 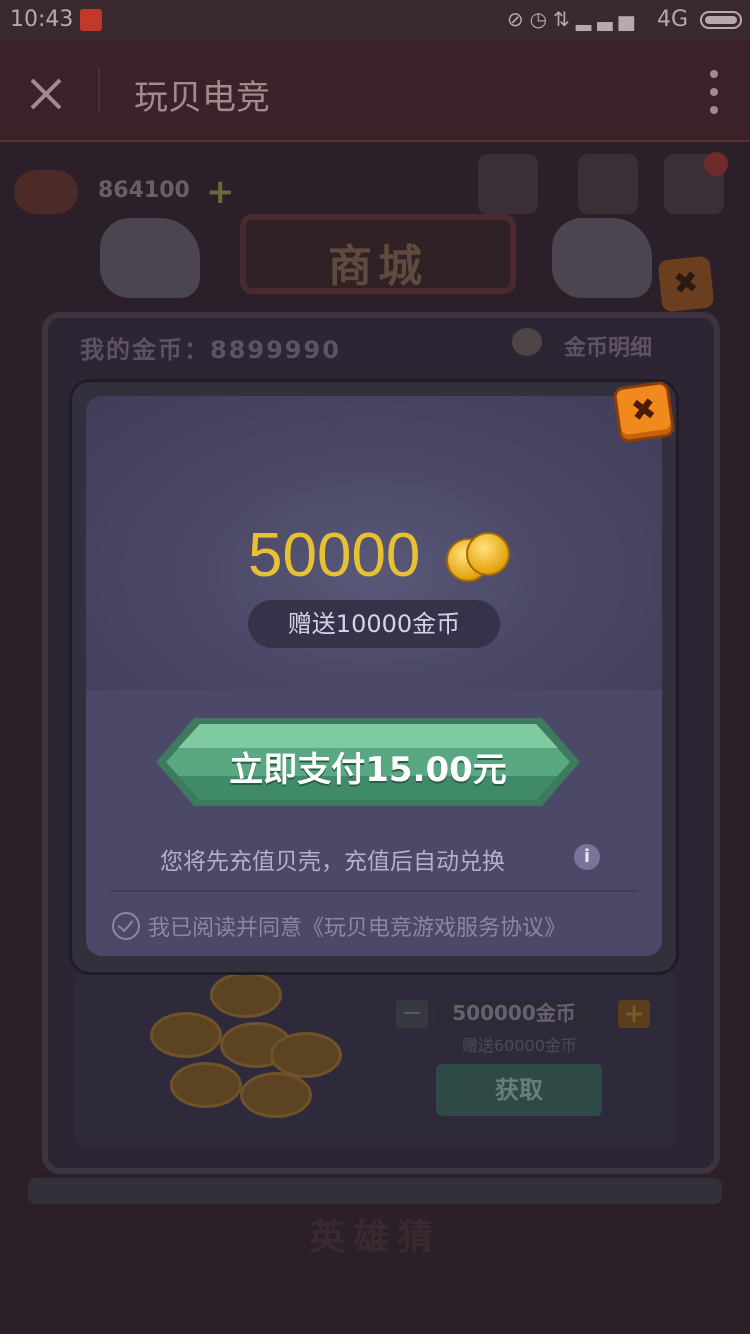 What do you see at coordinates (150, 258) in the screenshot?
I see `stone-decoration-left` at bounding box center [150, 258].